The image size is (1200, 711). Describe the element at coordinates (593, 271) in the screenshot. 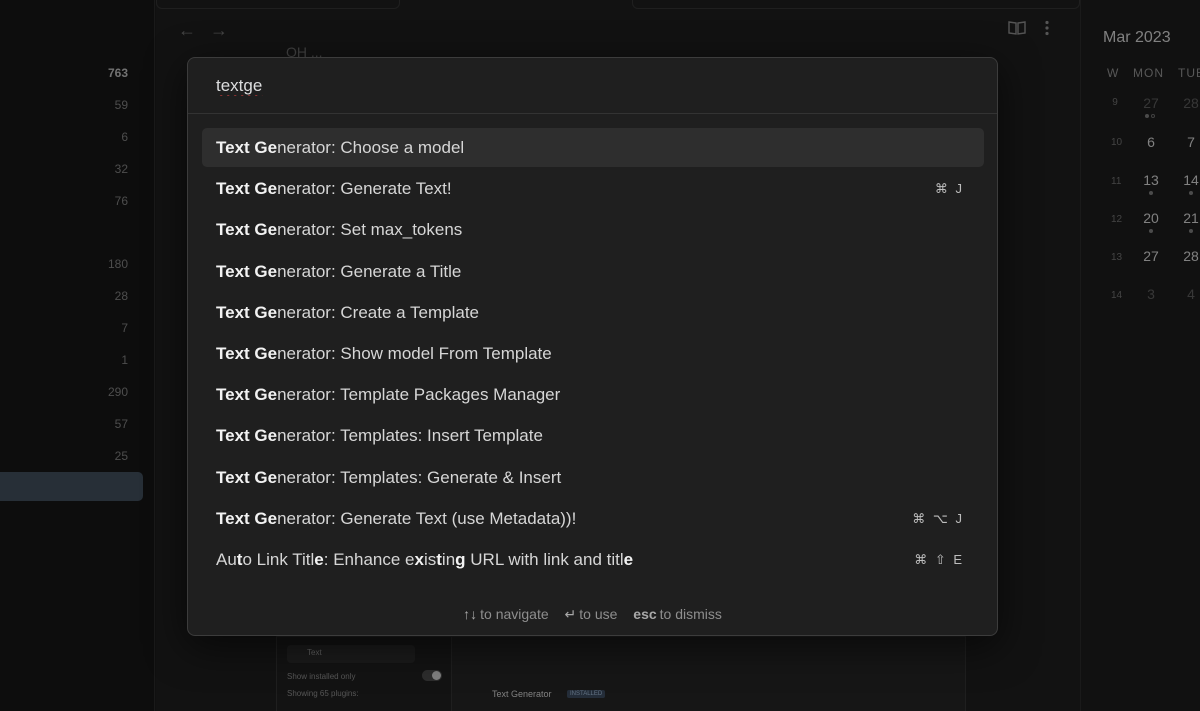

I see `command-item: Text Generator: Generate a Title` at that location.